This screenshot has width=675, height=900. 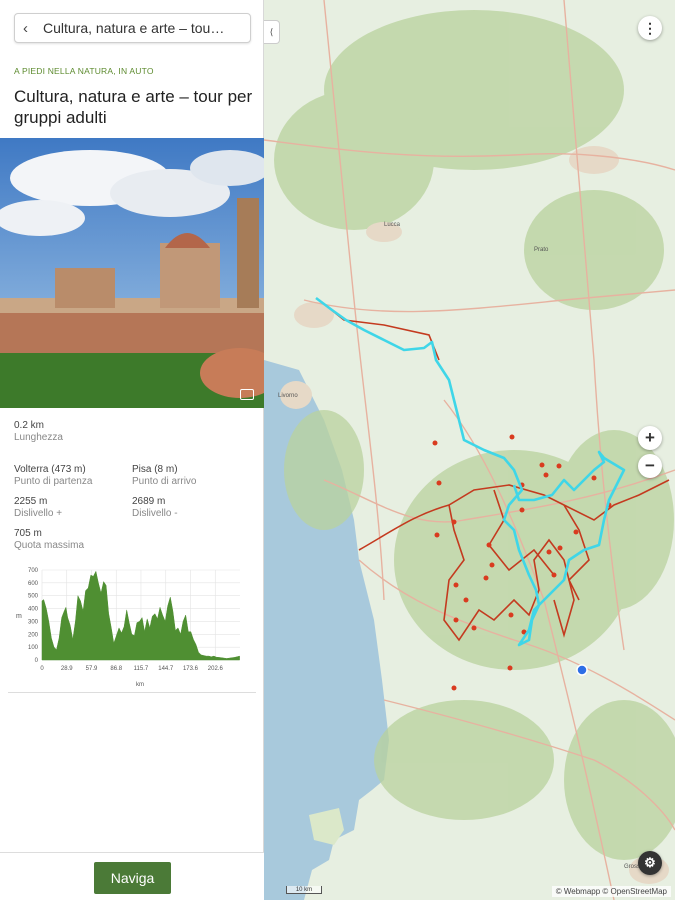 What do you see at coordinates (155, 469) in the screenshot?
I see `end-value: Pisa (8 m)` at bounding box center [155, 469].